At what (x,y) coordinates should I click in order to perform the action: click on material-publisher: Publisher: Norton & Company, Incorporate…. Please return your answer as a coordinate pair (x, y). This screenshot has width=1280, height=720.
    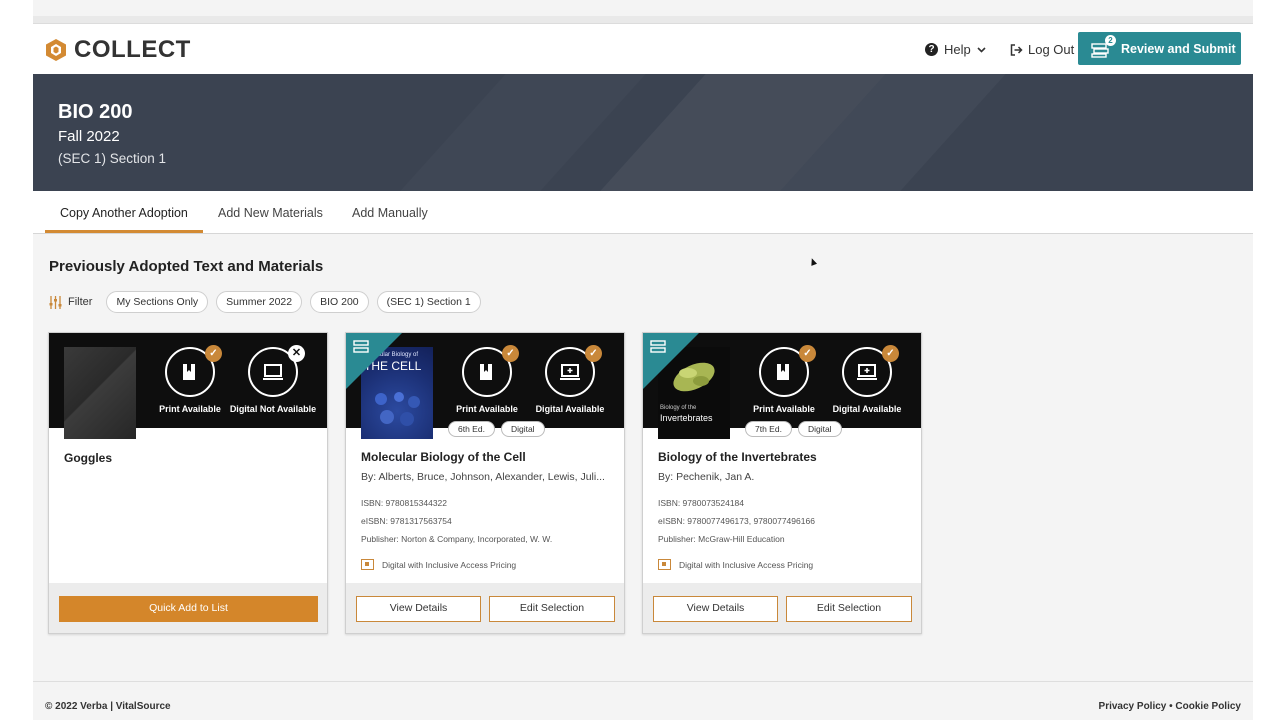
    Looking at the image, I should click on (457, 539).